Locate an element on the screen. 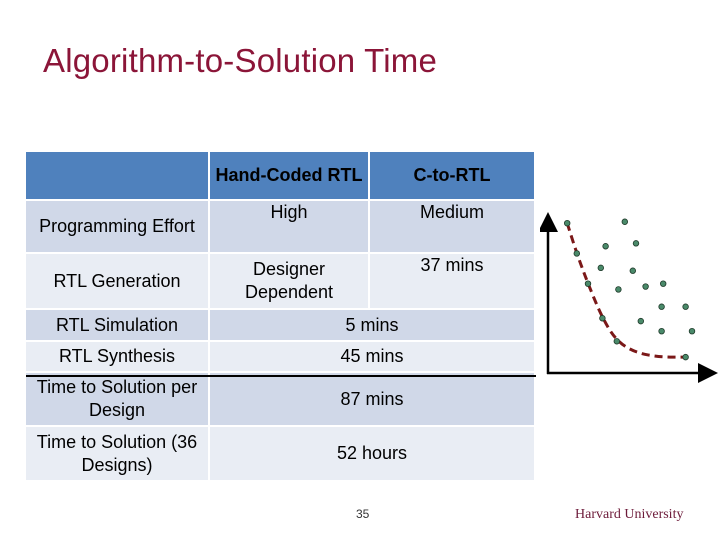  cell-merged: 45 mins is located at coordinates (372, 356).